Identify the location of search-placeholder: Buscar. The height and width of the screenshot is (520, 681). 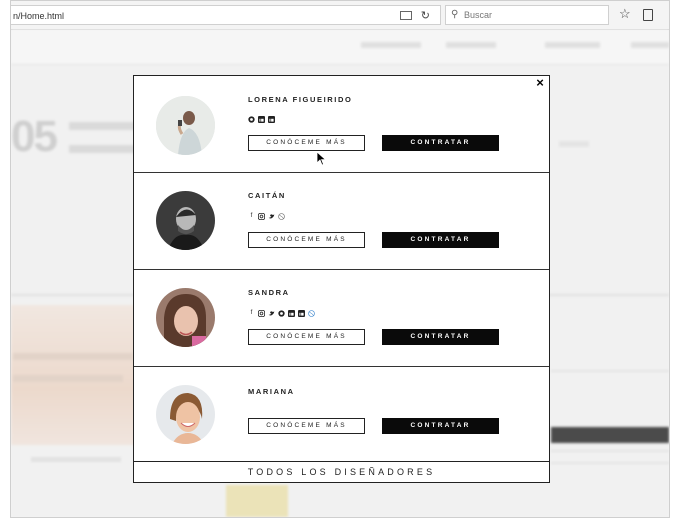
(478, 15).